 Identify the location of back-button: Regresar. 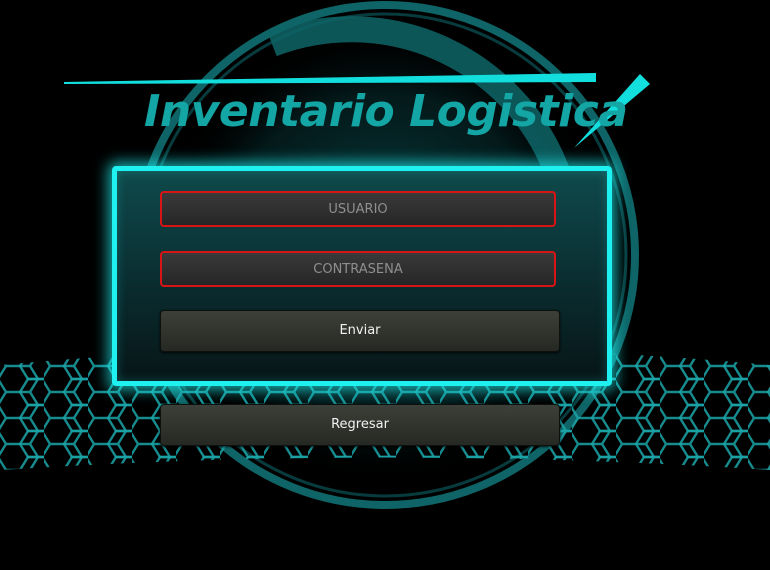
(360, 425).